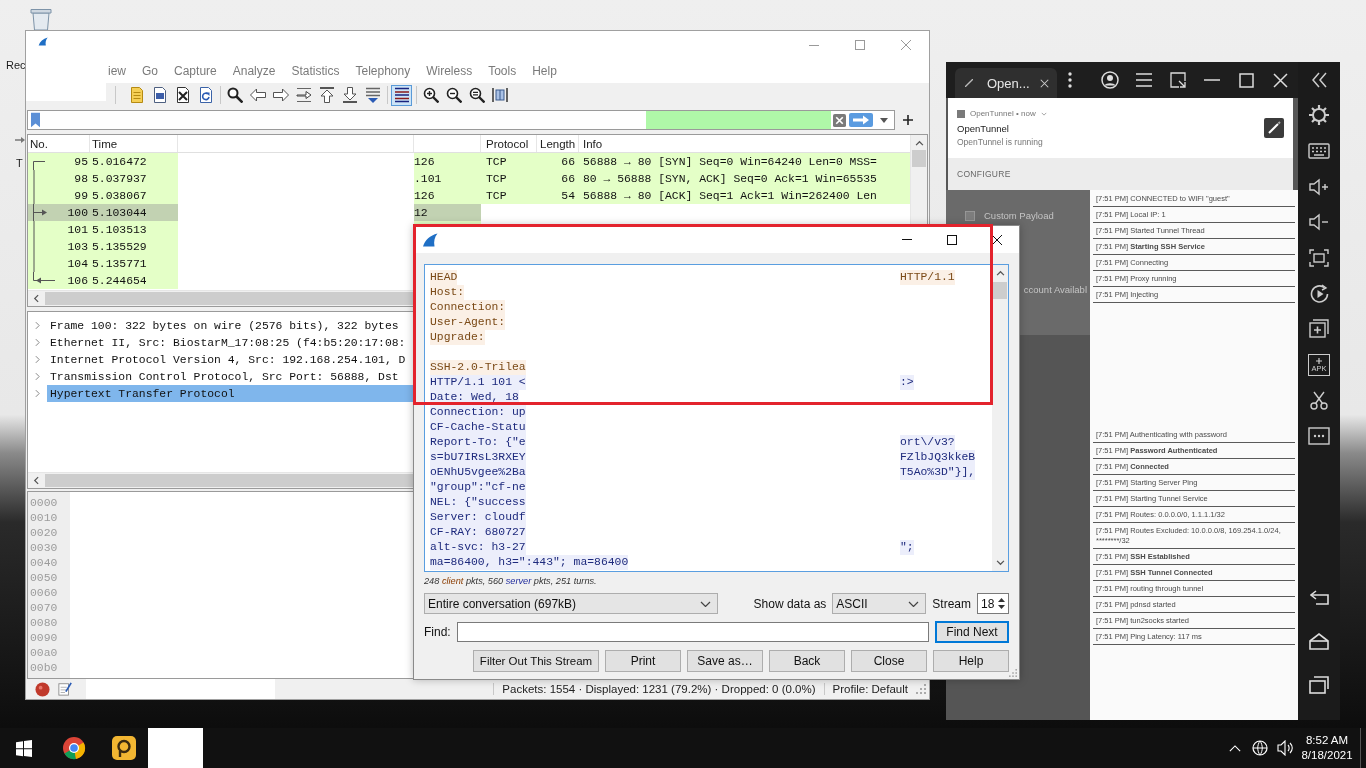 This screenshot has height=768, width=1366. Describe the element at coordinates (326, 95) in the screenshot. I see `up-arrow-icon` at that location.